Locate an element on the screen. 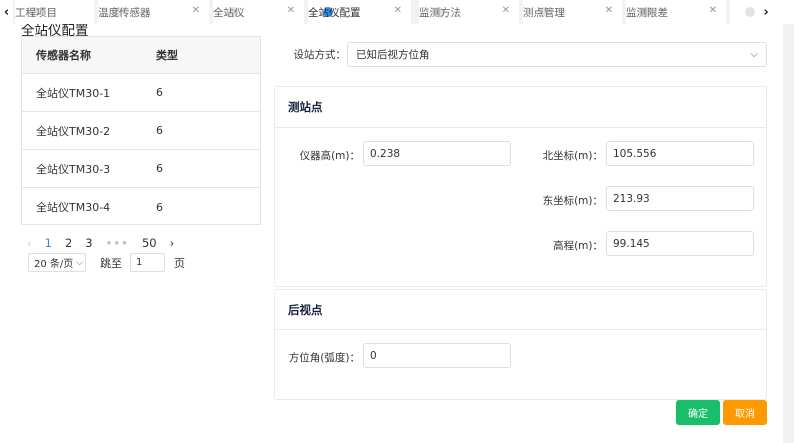 The height and width of the screenshot is (443, 794). page-item-2: 2 is located at coordinates (68, 243).